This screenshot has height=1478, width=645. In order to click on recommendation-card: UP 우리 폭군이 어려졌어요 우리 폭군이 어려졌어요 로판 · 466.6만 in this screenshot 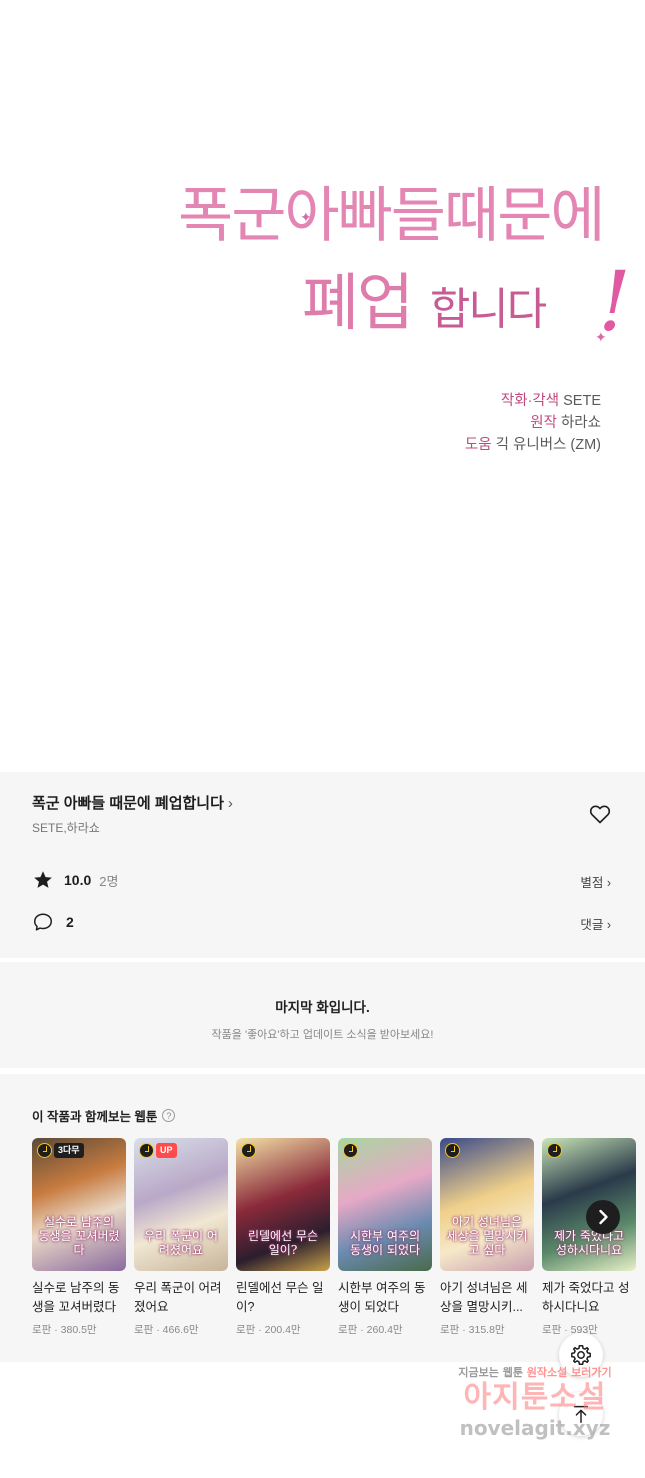, I will do `click(181, 1237)`.